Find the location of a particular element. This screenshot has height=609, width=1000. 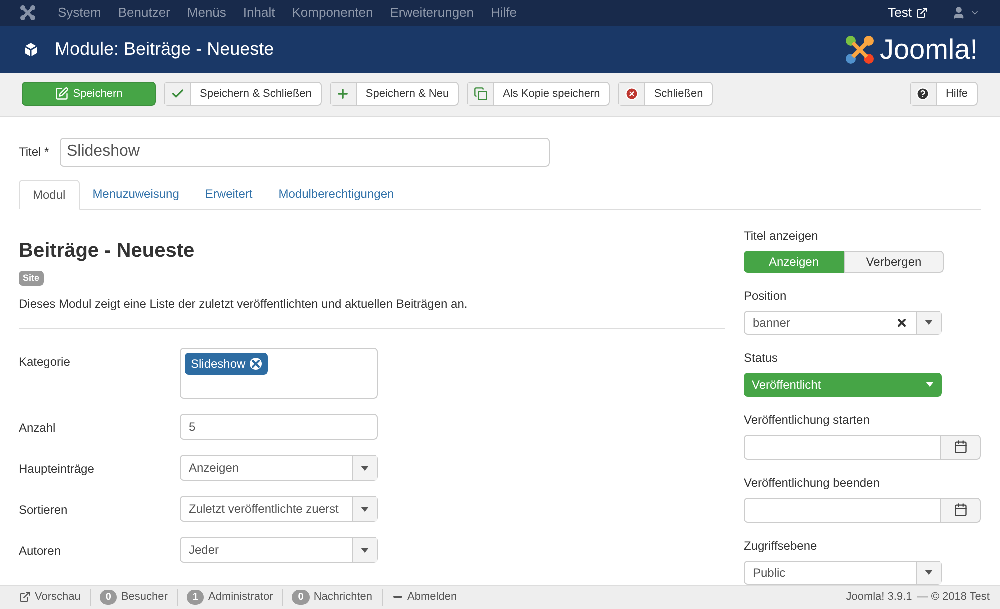

position-select: banner is located at coordinates (843, 322).